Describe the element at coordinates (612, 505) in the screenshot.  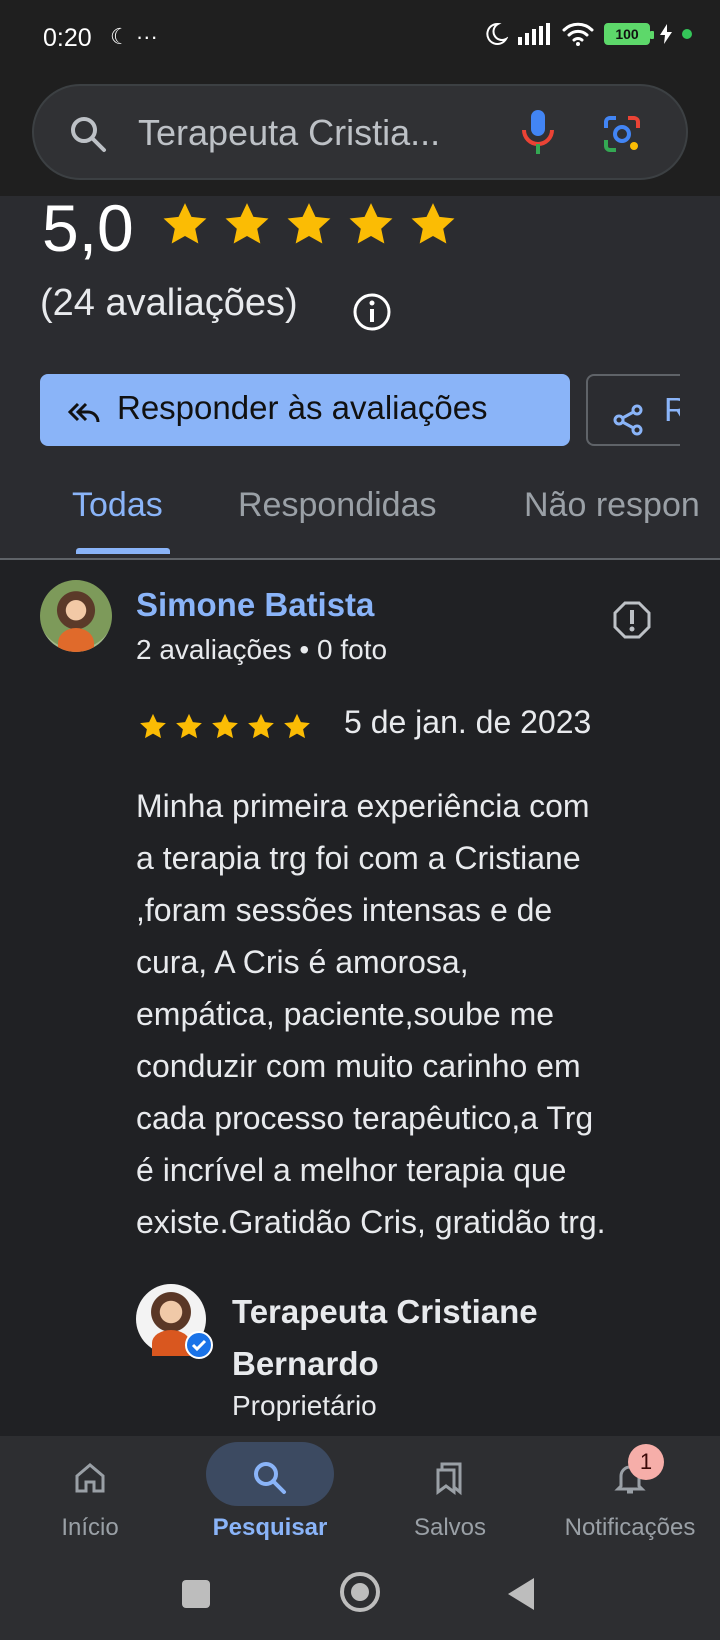
I see `tab-unanswered: Não respon` at that location.